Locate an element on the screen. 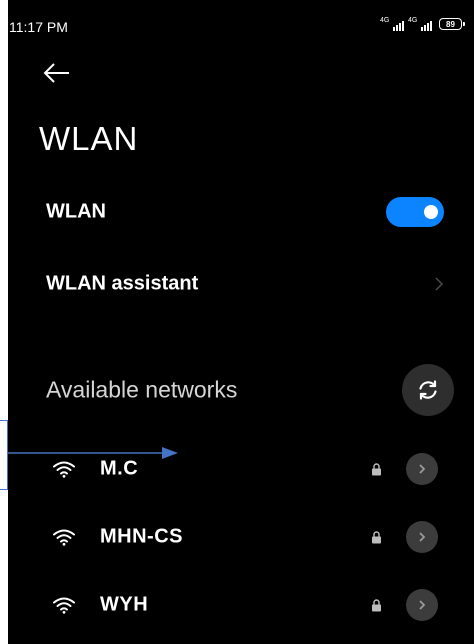  back-button is located at coordinates (57, 73).